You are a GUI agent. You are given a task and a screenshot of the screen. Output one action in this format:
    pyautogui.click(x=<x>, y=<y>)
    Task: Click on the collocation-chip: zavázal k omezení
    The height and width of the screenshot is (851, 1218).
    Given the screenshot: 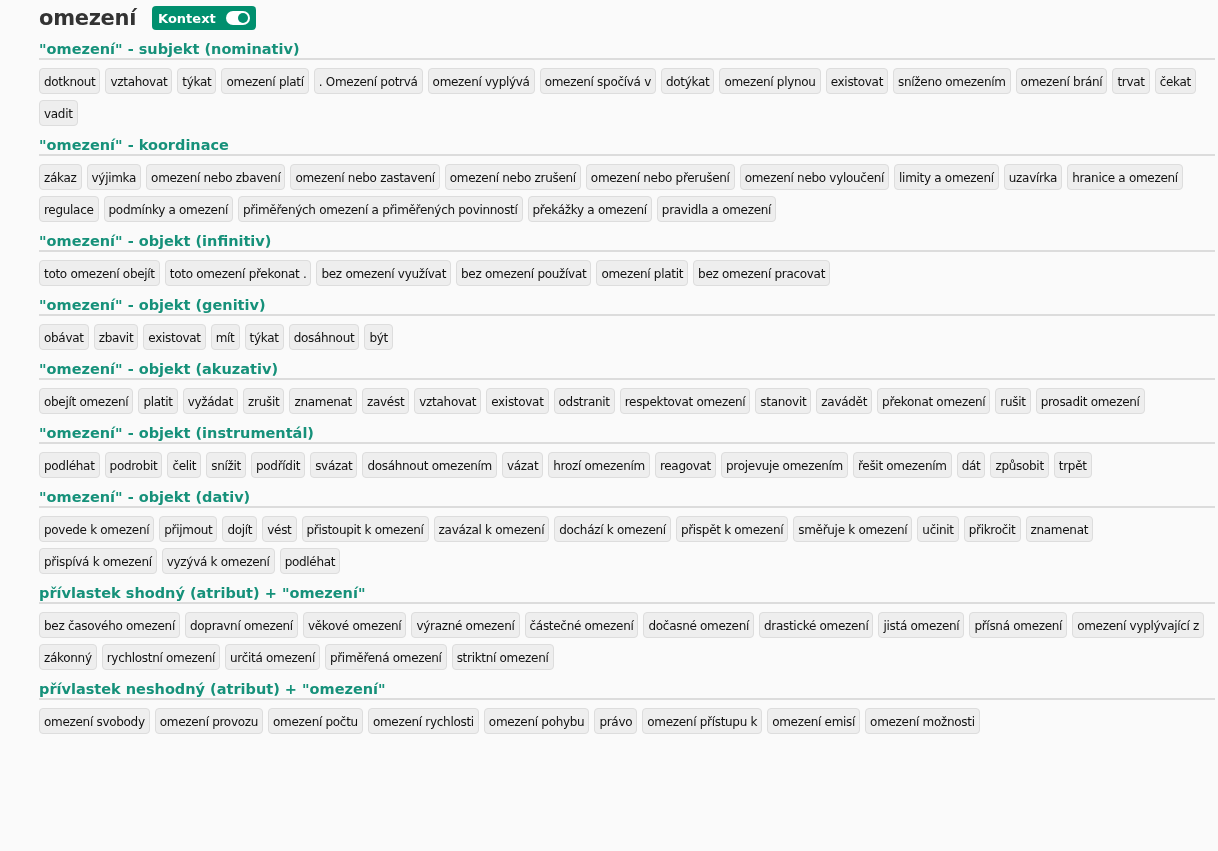 What is the action you would take?
    pyautogui.click(x=491, y=529)
    